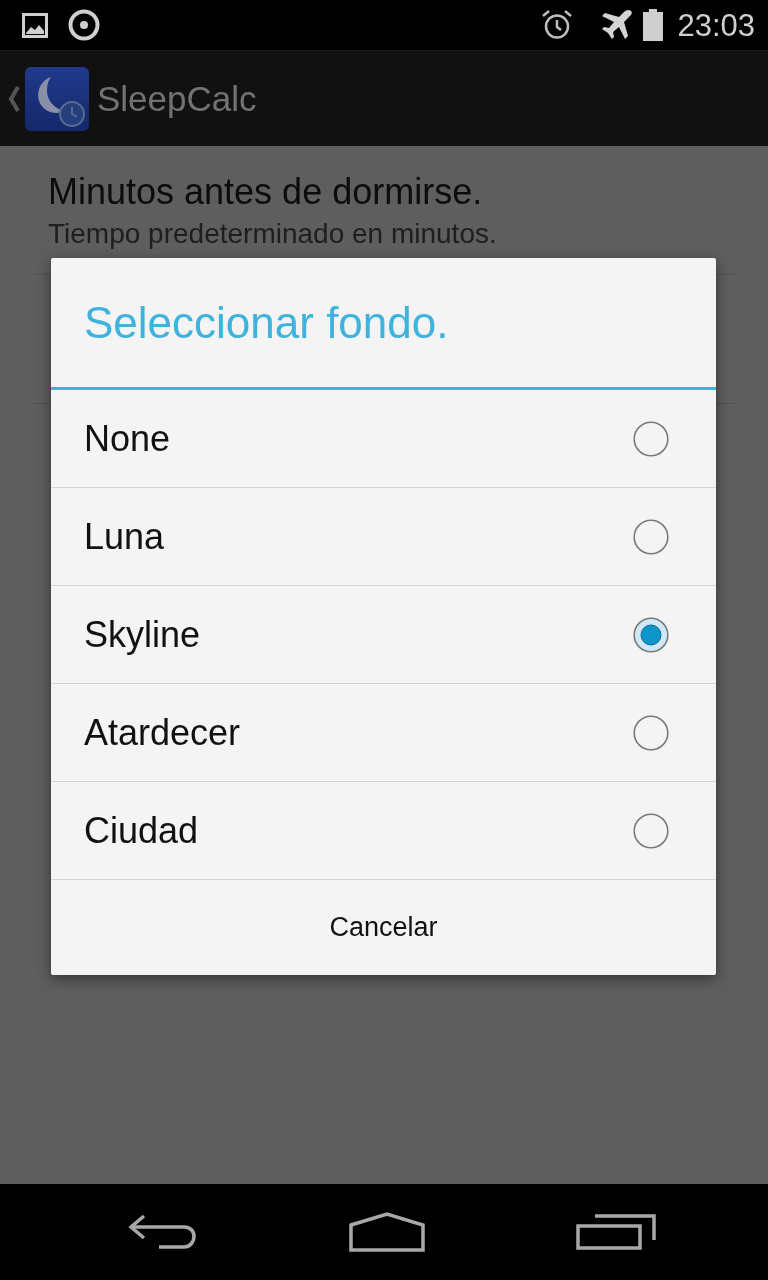 The image size is (768, 1280). Describe the element at coordinates (653, 25) in the screenshot. I see `battery-icon` at that location.